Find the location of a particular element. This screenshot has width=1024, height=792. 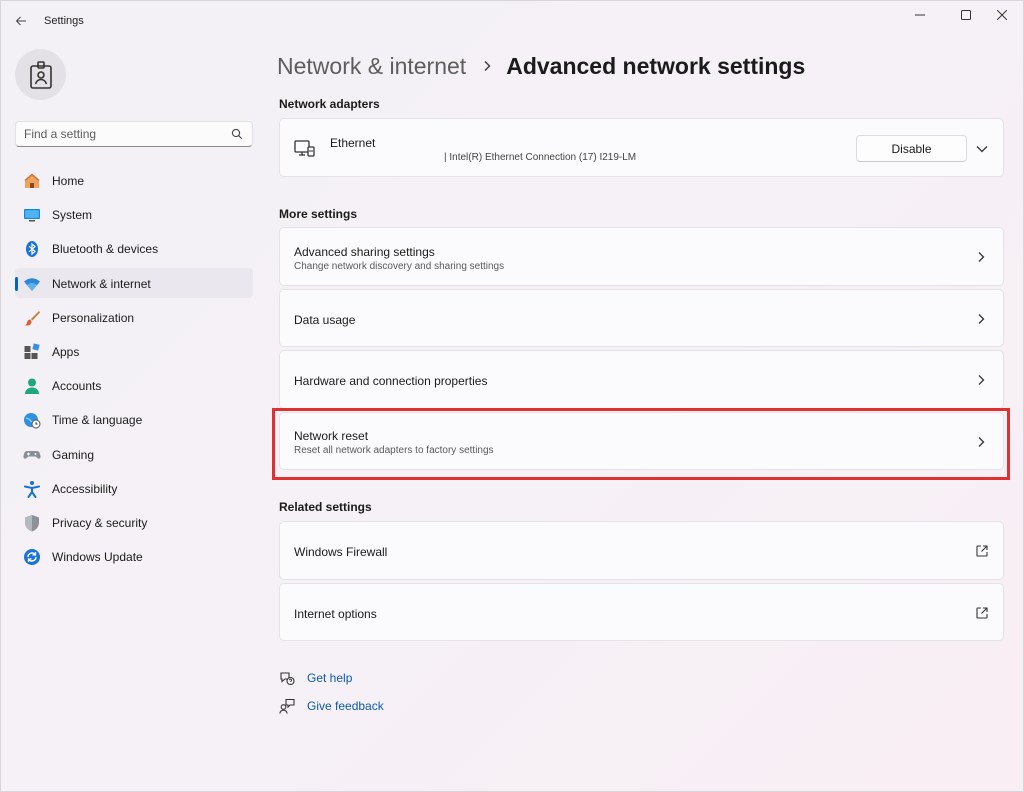

sidebar-item-network: Network & internet is located at coordinates (134, 282).